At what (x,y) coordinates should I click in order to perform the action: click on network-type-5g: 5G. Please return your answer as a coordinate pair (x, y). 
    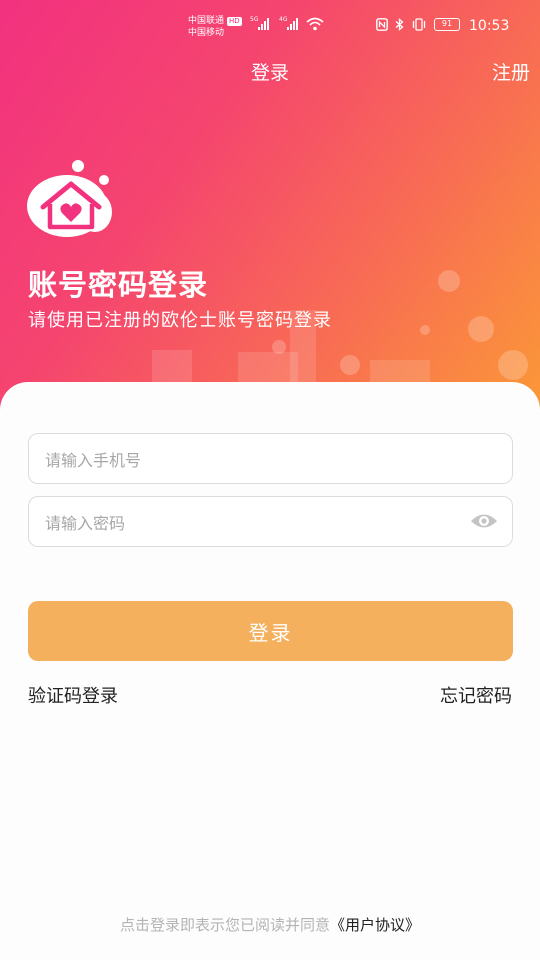
    Looking at the image, I should click on (254, 19).